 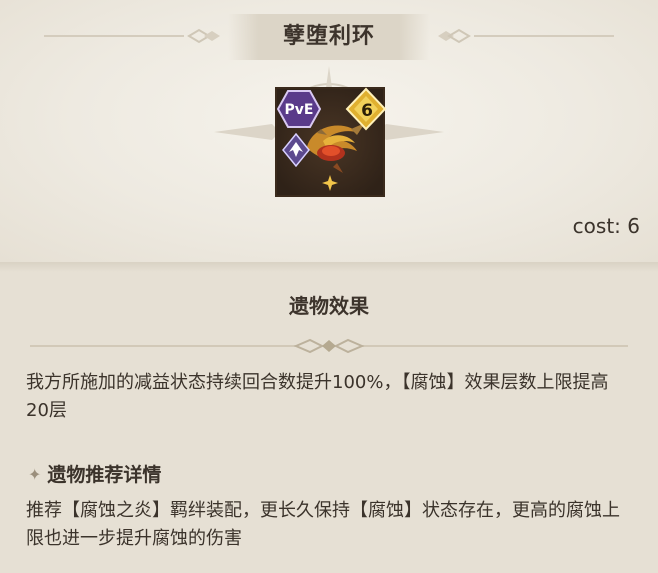 What do you see at coordinates (317, 396) in the screenshot?
I see `effect-description: 我方所施加的减益状态持续回合数提升100%，【腐蚀】效果层数上限提高20层` at bounding box center [317, 396].